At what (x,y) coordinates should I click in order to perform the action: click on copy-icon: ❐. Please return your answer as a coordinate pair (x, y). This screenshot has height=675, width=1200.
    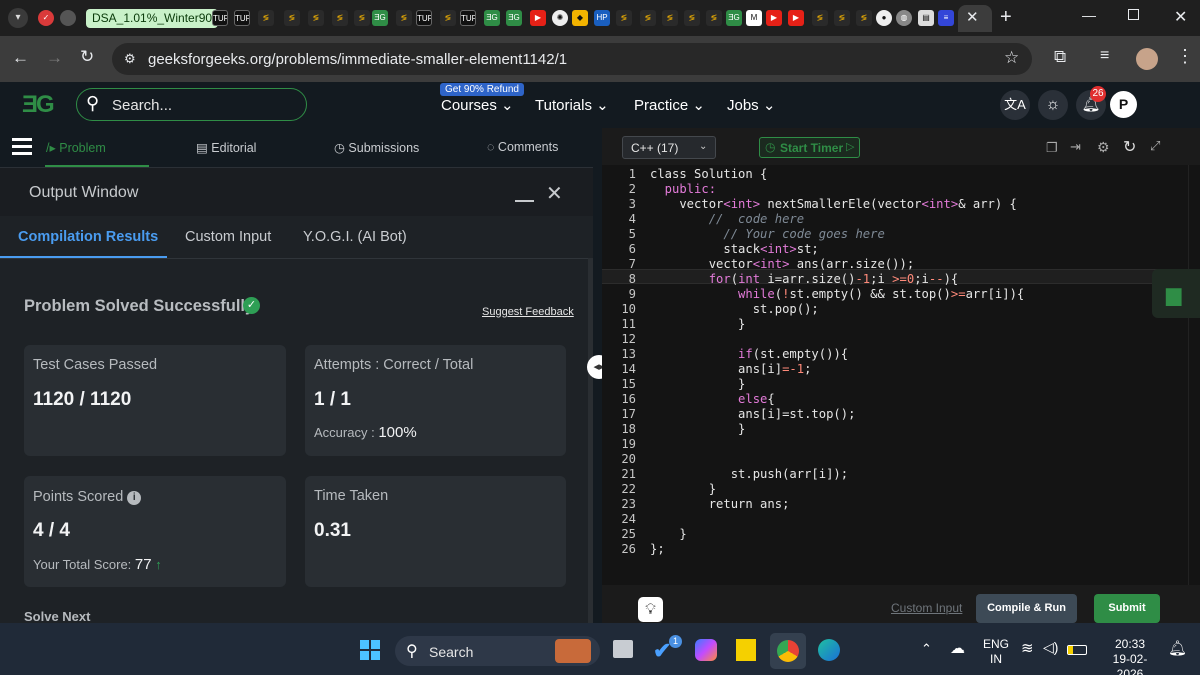
    Looking at the image, I should click on (1052, 148).